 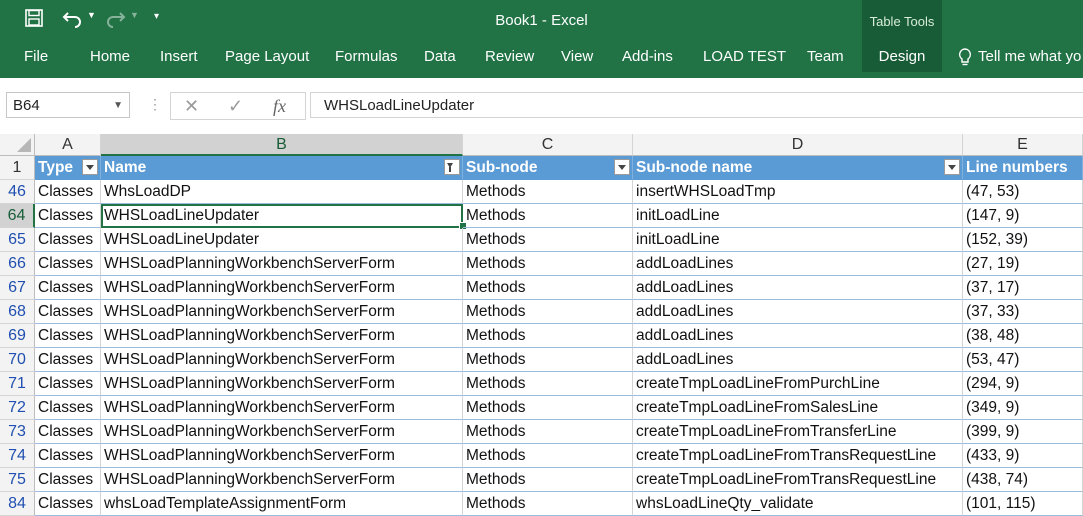 What do you see at coordinates (1023, 192) in the screenshot?
I see `cell-line-numbers: (47, 53)` at bounding box center [1023, 192].